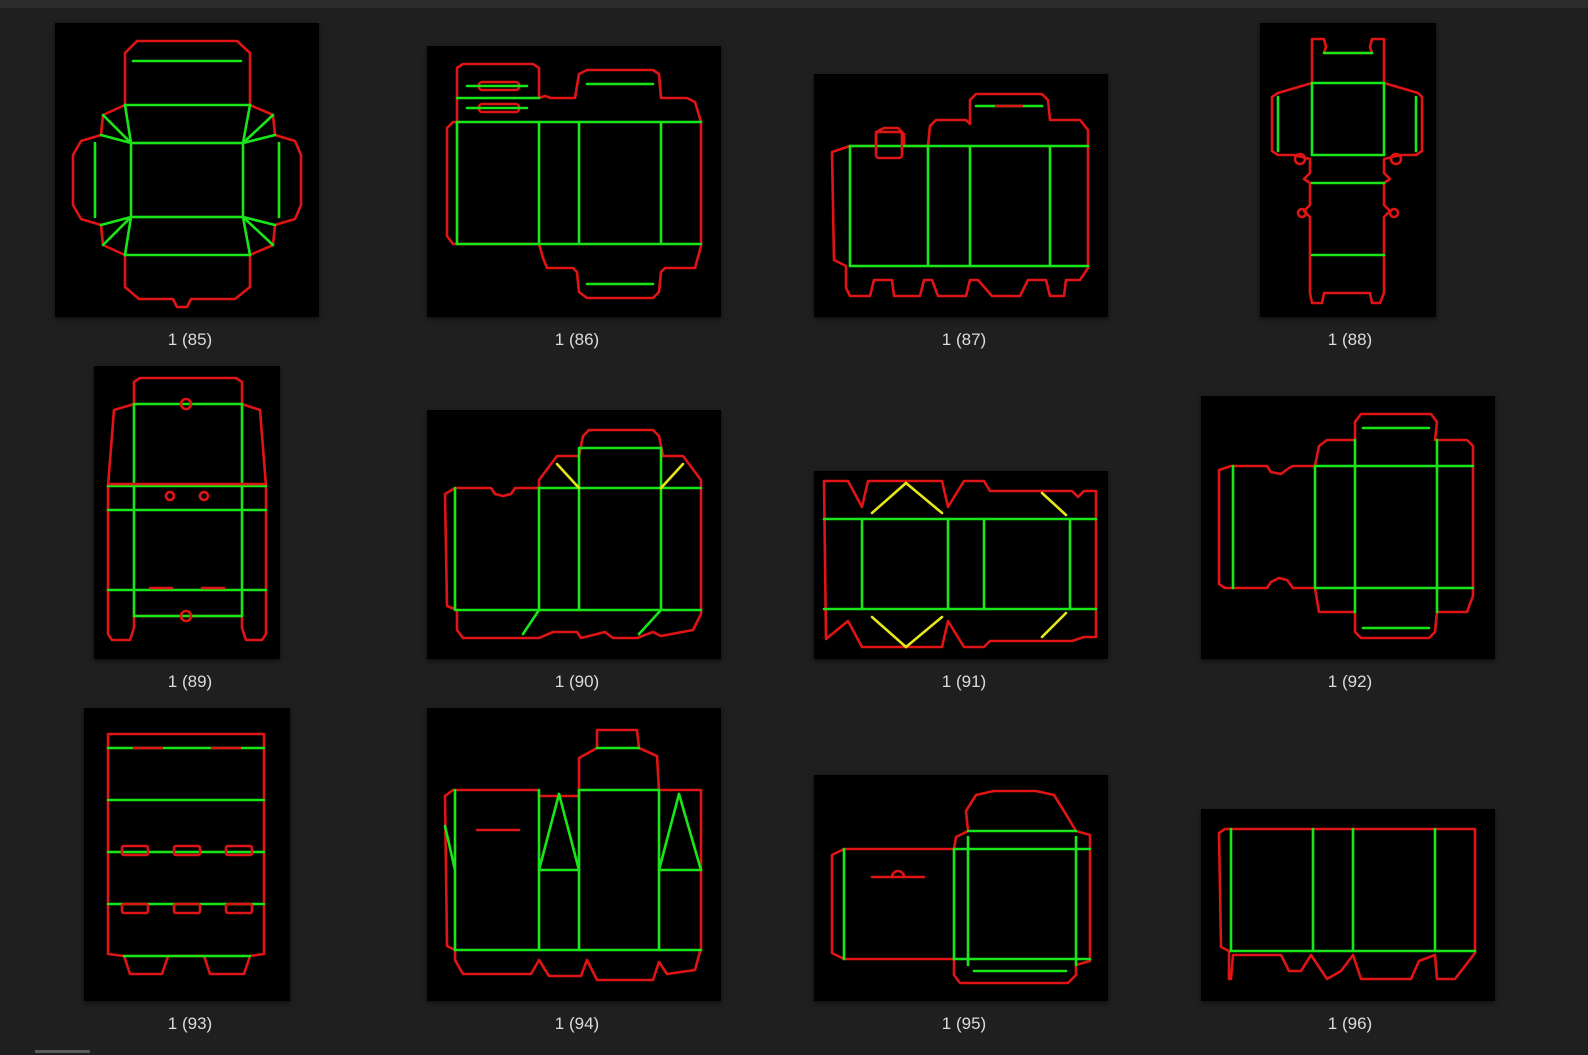 The width and height of the screenshot is (1588, 1055). I want to click on file-name: 1 (86), so click(577, 339).